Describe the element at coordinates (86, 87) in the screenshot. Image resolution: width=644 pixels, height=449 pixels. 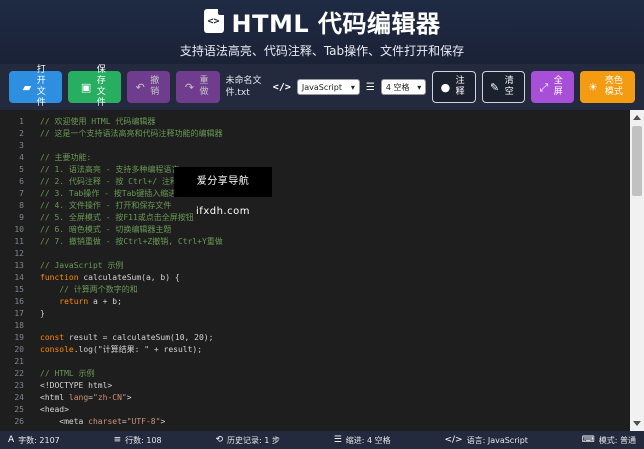
I see `save-icon: ▣` at that location.